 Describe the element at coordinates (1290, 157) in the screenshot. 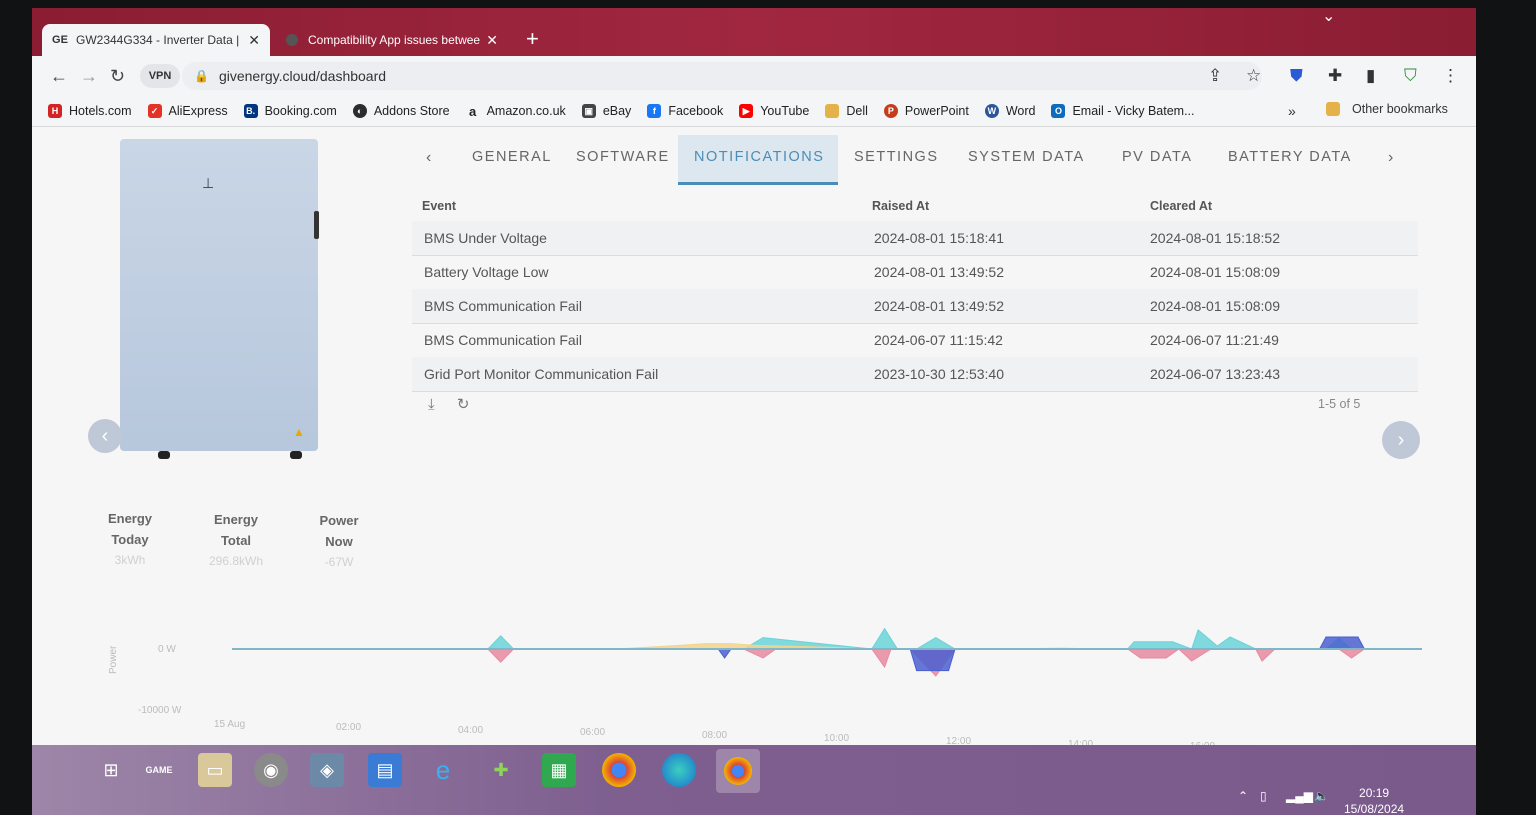

I see `tab-battery-data: BATTERY DATA` at that location.